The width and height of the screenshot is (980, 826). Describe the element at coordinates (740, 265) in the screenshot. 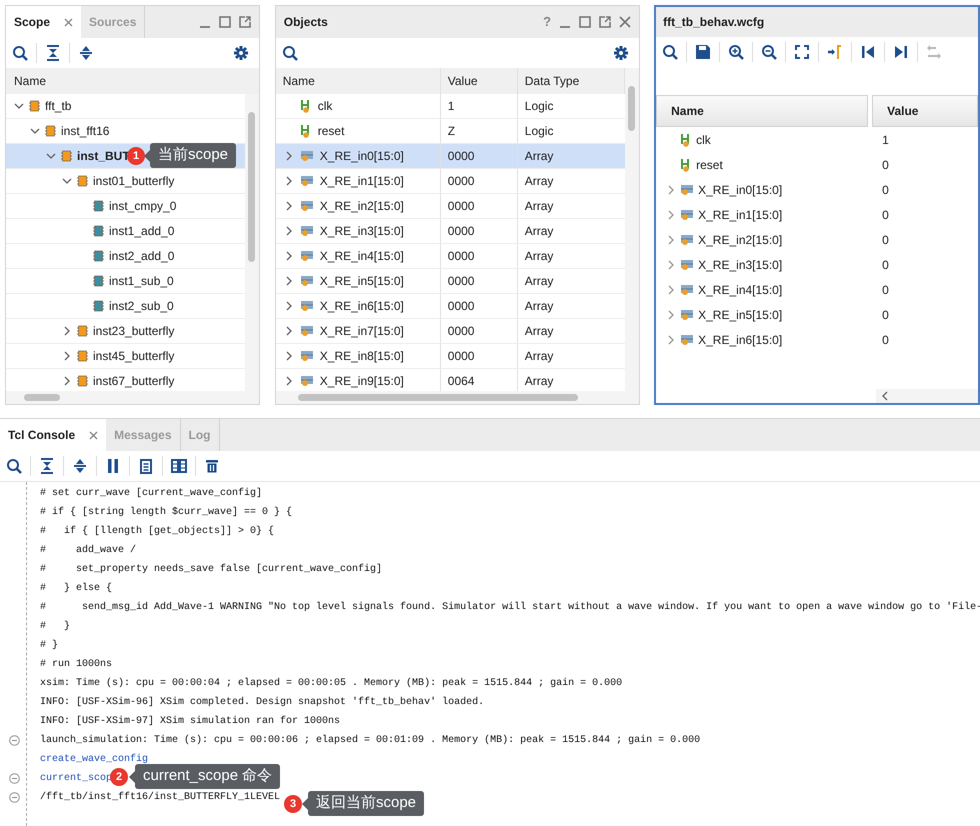

I see `signal-name: X_RE_in3[15:0]` at that location.